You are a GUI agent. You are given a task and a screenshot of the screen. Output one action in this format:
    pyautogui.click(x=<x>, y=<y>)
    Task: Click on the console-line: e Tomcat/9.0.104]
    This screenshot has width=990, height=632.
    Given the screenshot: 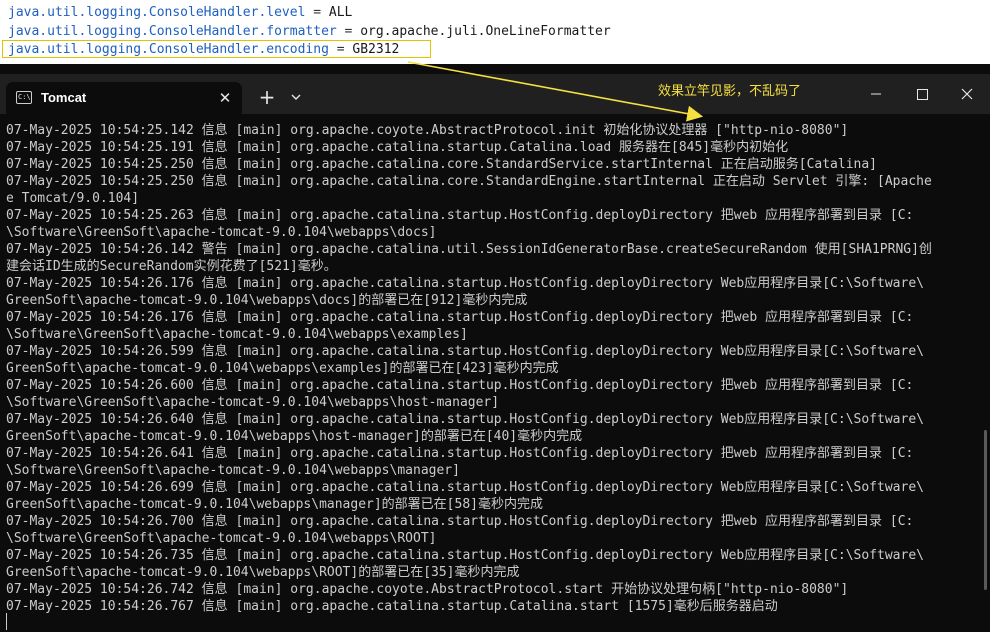 What is the action you would take?
    pyautogui.click(x=73, y=198)
    